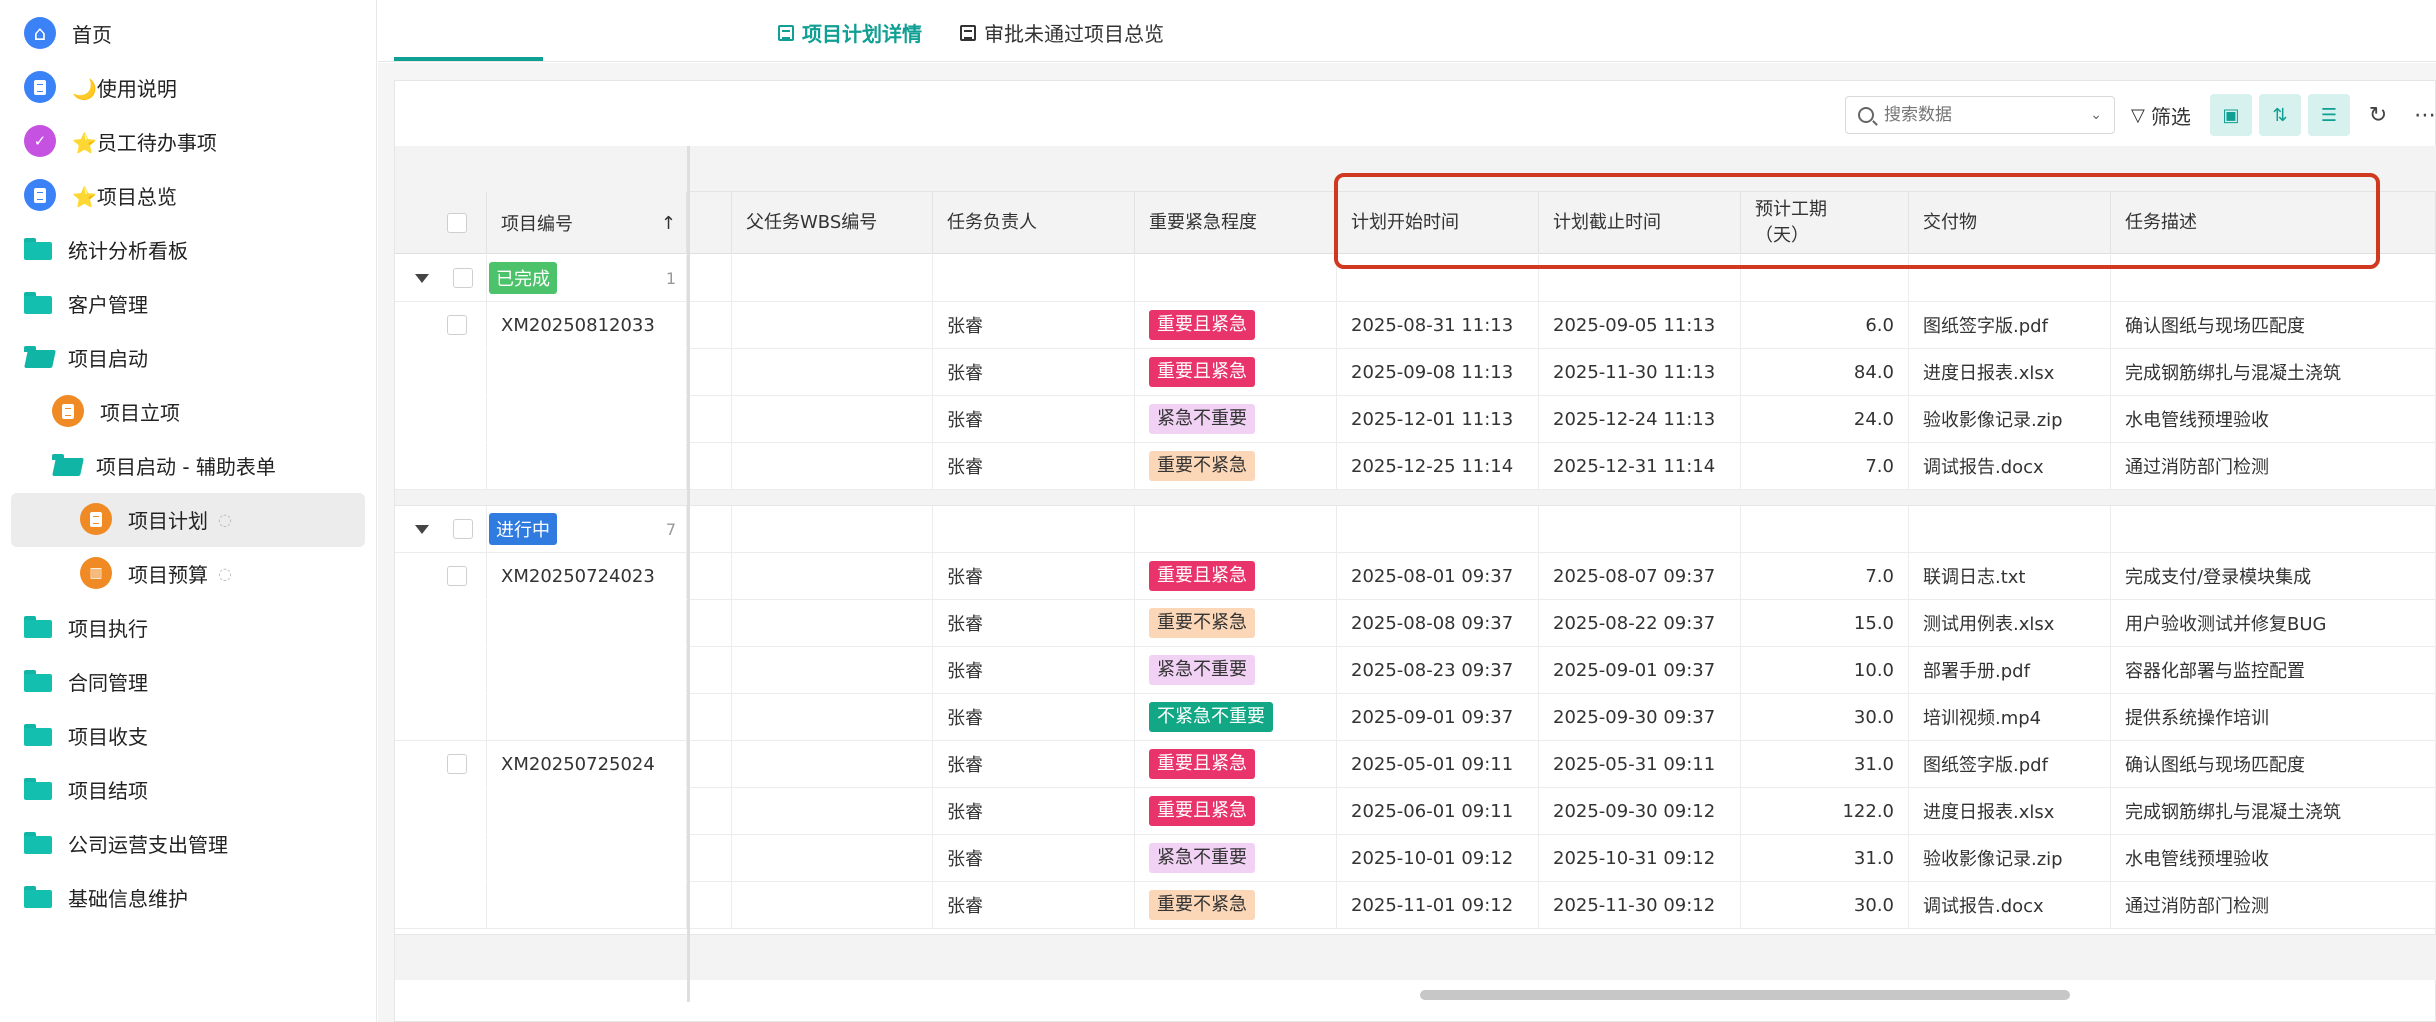  Describe the element at coordinates (850, 32) in the screenshot. I see `tab-project-plan-detail: 项目计划详情` at that location.